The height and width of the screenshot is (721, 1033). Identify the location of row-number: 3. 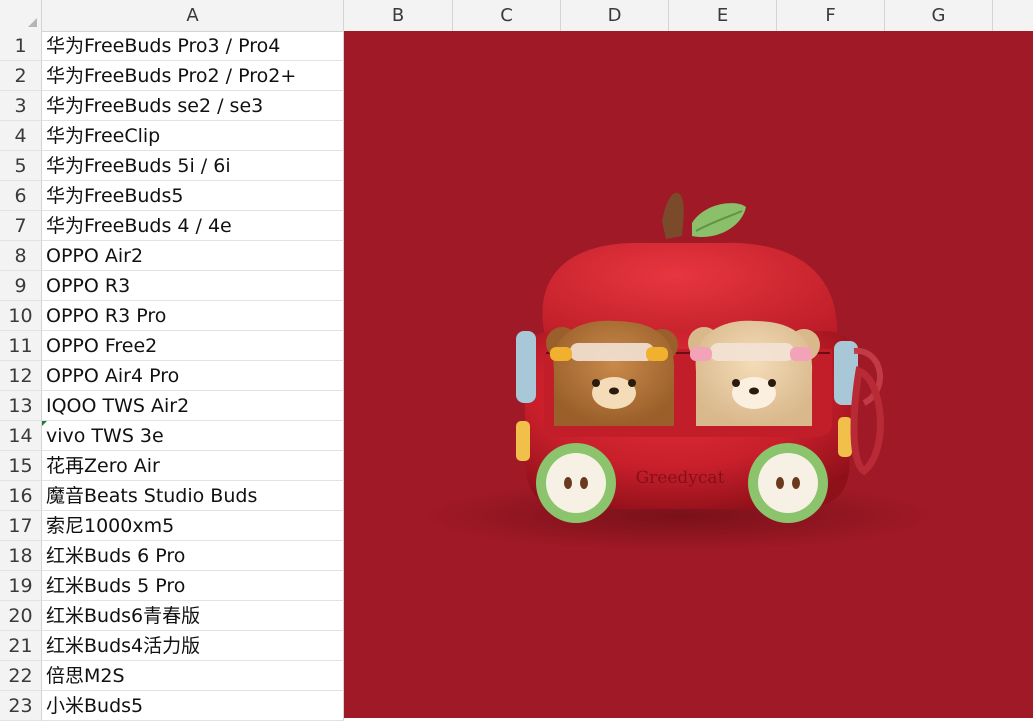
(21, 106).